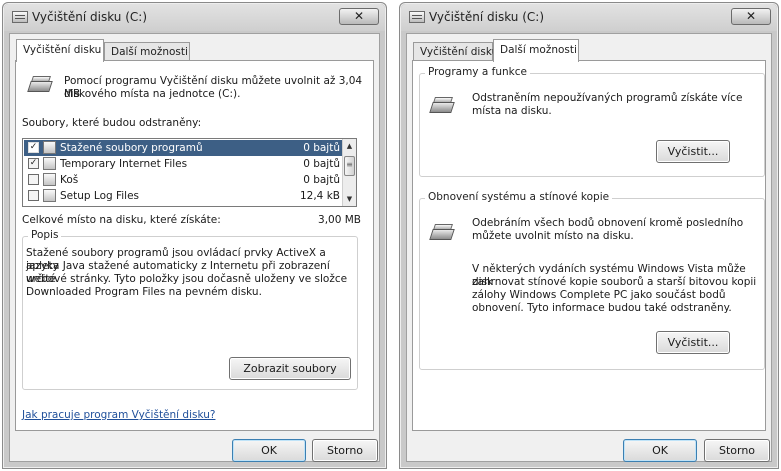 Image resolution: width=781 pixels, height=471 pixels. Describe the element at coordinates (49, 195) in the screenshot. I see `log-file-icon` at that location.